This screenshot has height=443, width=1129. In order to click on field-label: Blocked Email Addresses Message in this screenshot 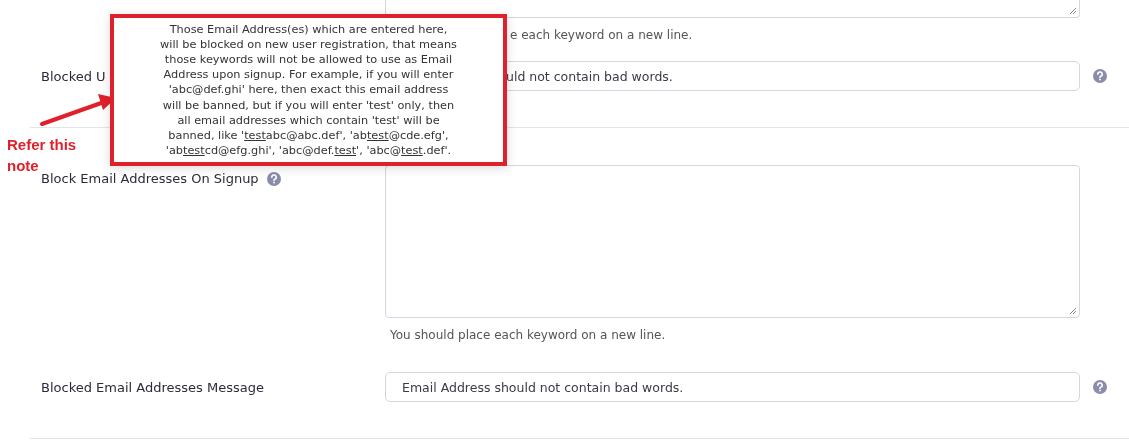, I will do `click(152, 387)`.